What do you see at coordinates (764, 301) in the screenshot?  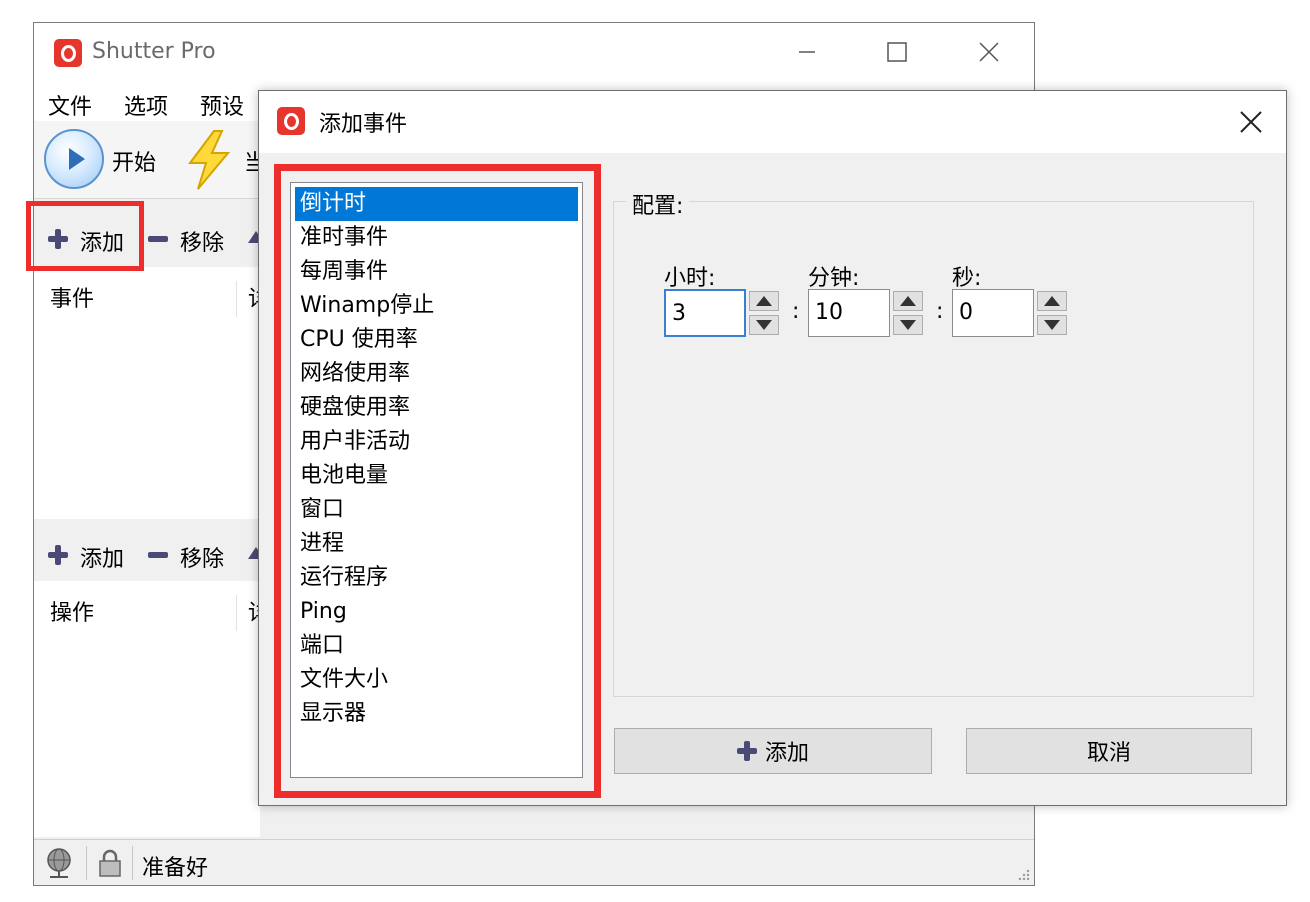 I see `hours-up-arrow-icon` at bounding box center [764, 301].